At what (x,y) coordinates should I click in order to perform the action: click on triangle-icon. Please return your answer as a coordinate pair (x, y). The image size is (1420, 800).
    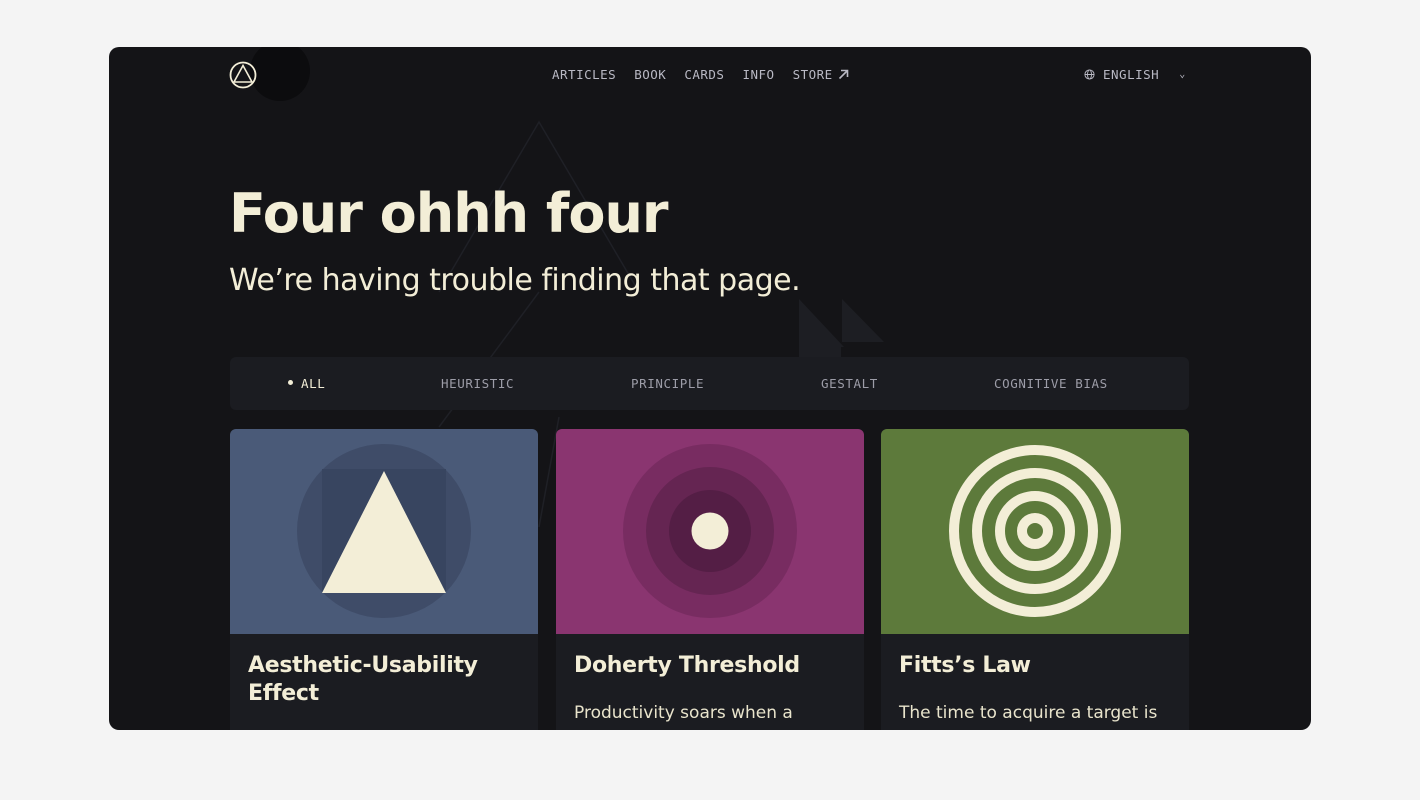
    Looking at the image, I should click on (384, 531).